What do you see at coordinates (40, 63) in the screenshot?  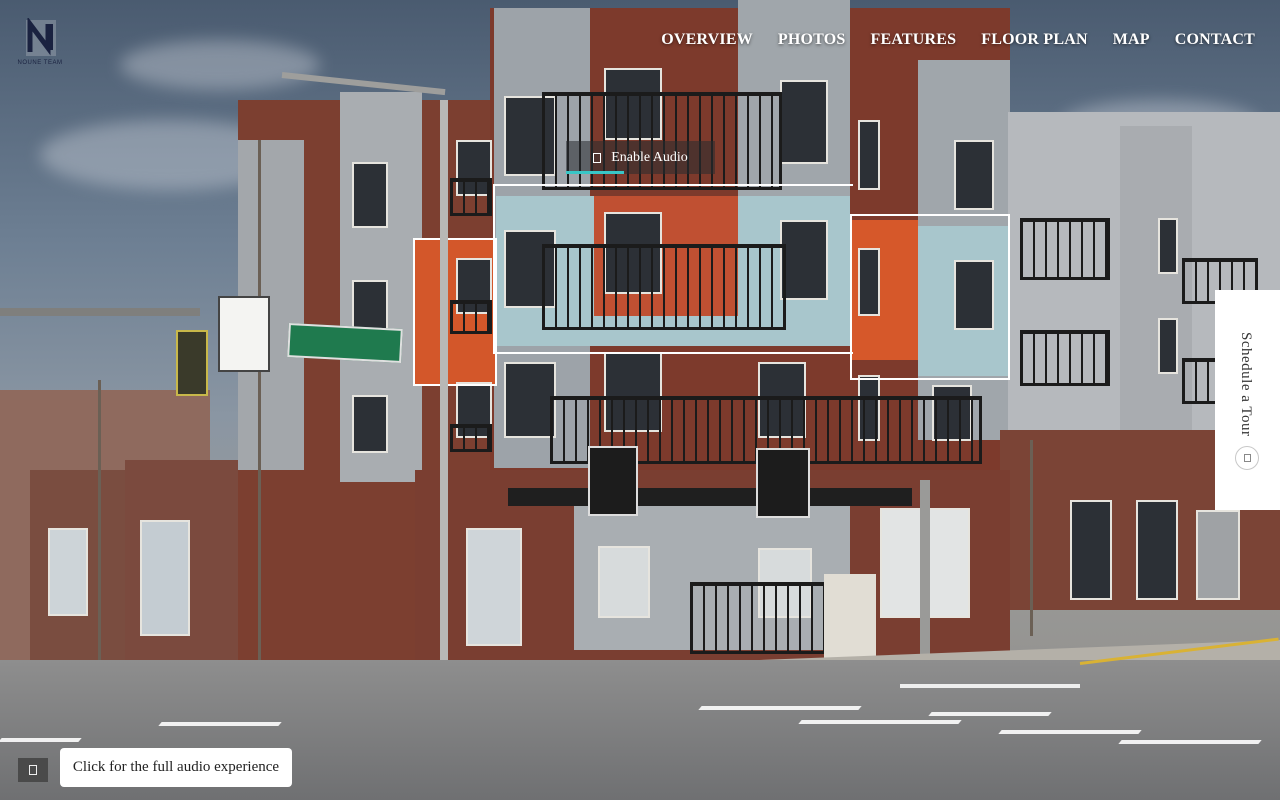 I see `logo-text: NOUNE TEAM` at bounding box center [40, 63].